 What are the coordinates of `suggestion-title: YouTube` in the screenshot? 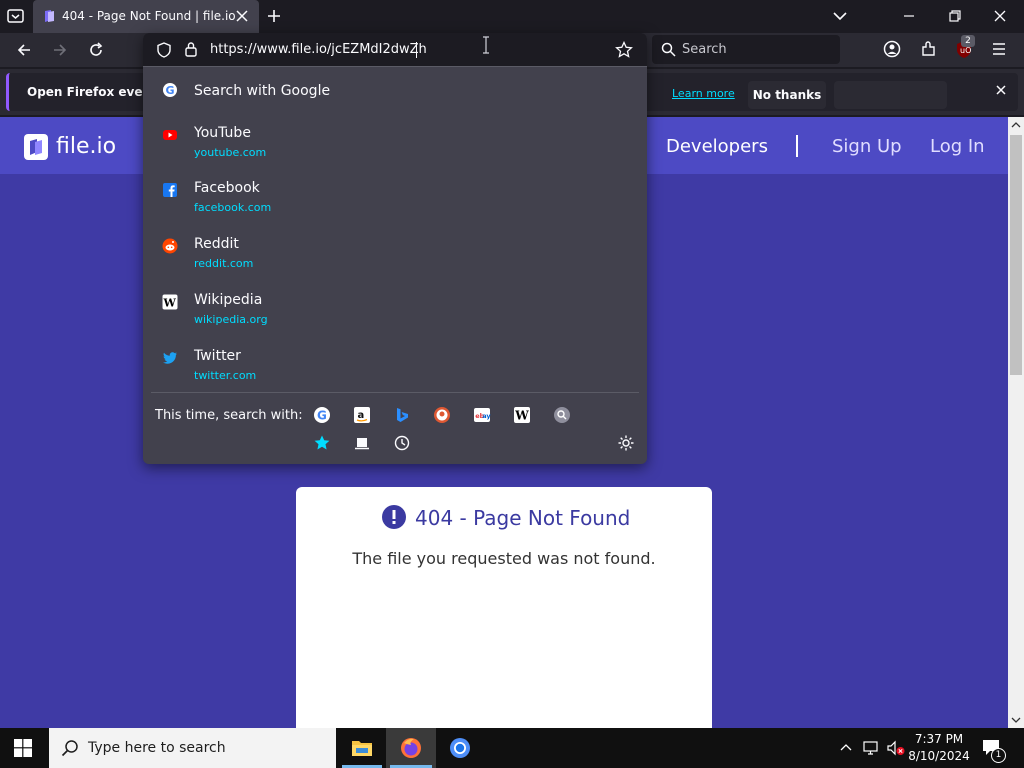 It's located at (222, 133).